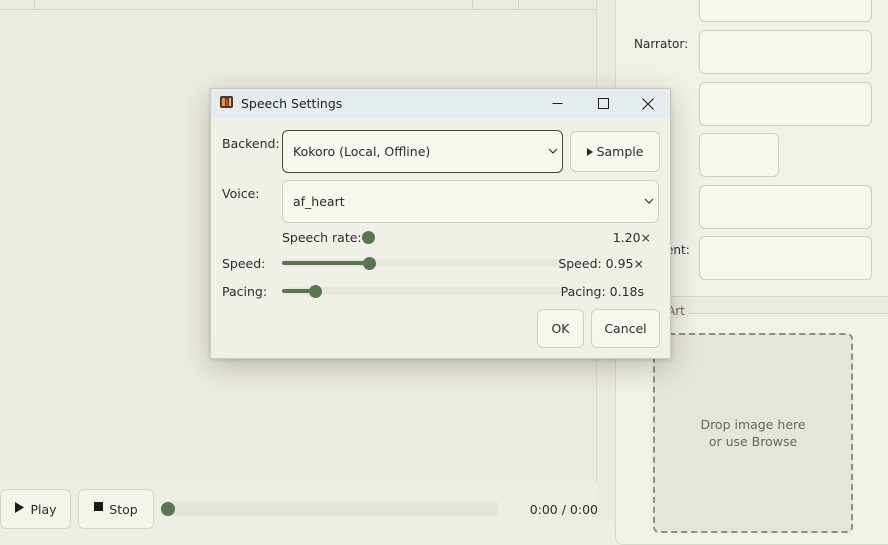  Describe the element at coordinates (602, 291) in the screenshot. I see `pacing-value: Pacing: 0.18s` at that location.